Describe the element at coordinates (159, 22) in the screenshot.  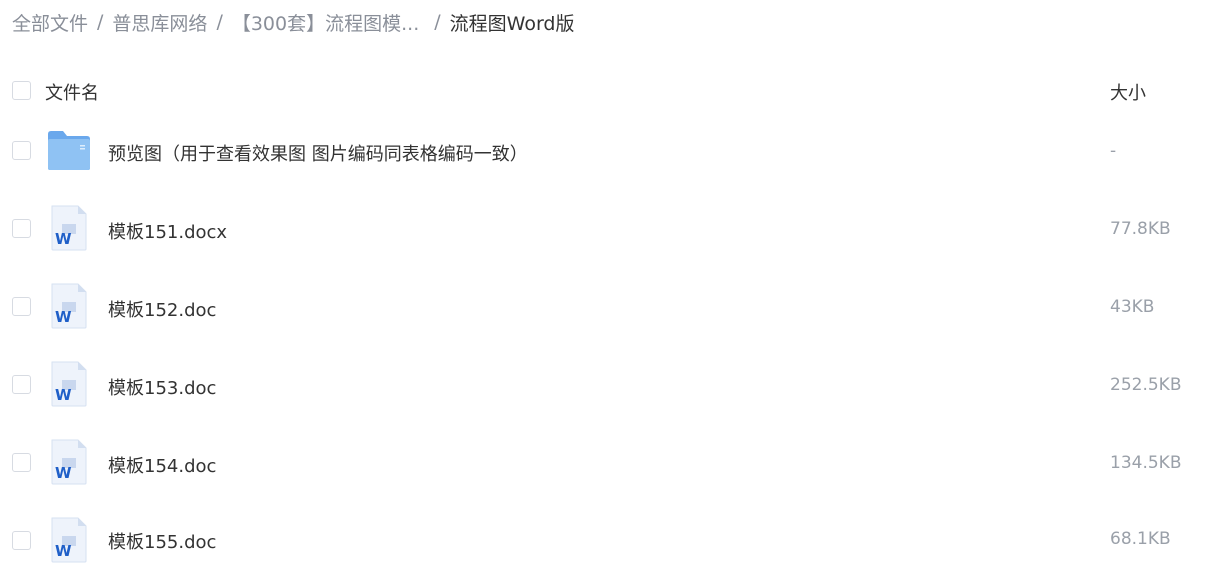
I see `breadcrumb-puse-network: 普思库网络` at that location.